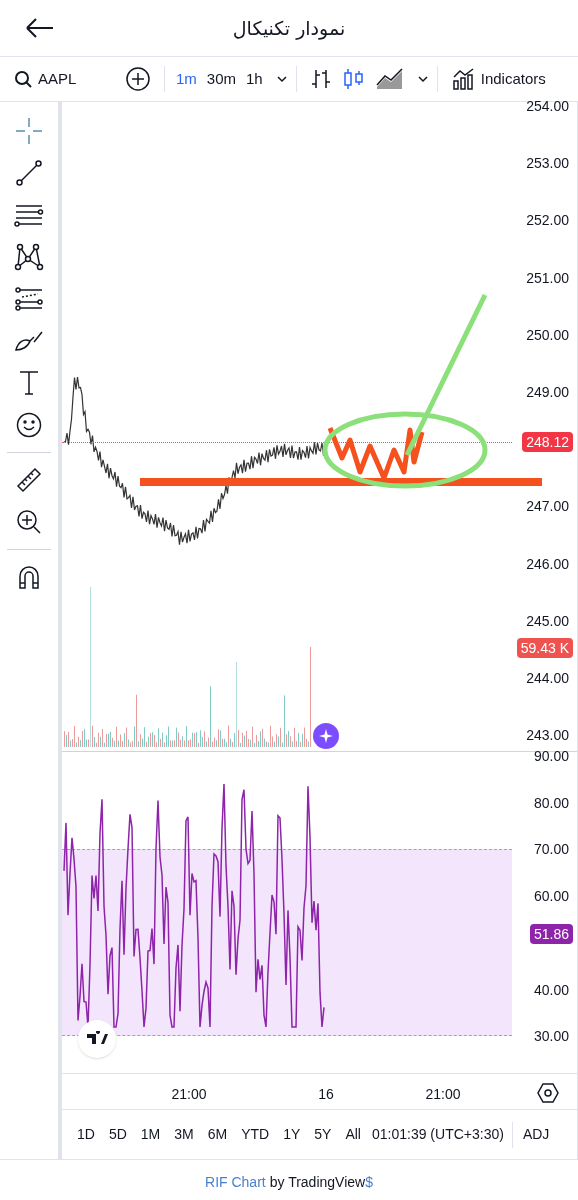 Image resolution: width=578 pixels, height=1200 pixels. I want to click on range-button: YTD, so click(255, 1134).